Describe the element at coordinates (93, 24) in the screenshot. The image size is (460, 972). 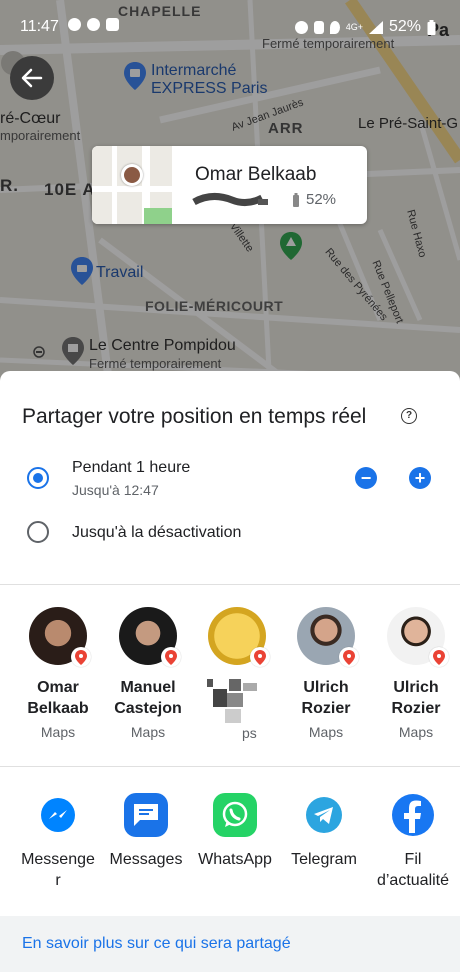
I see `facebook-notif-icon` at that location.